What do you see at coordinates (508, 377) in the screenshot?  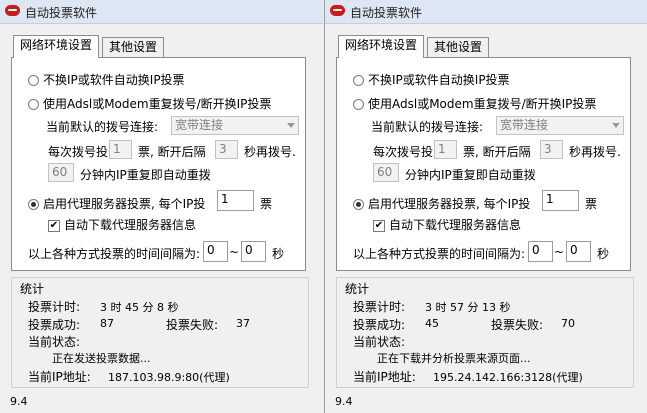 I see `ip-value: 195.24.142.166:3128(代理)` at bounding box center [508, 377].